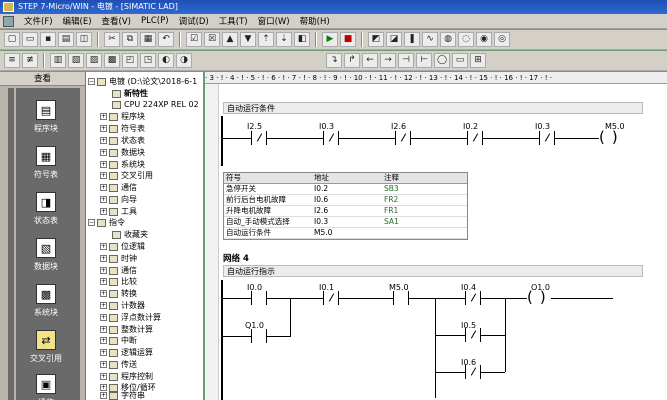 The width and height of the screenshot is (667, 400). I want to click on upload-icon: ▲, so click(230, 39).